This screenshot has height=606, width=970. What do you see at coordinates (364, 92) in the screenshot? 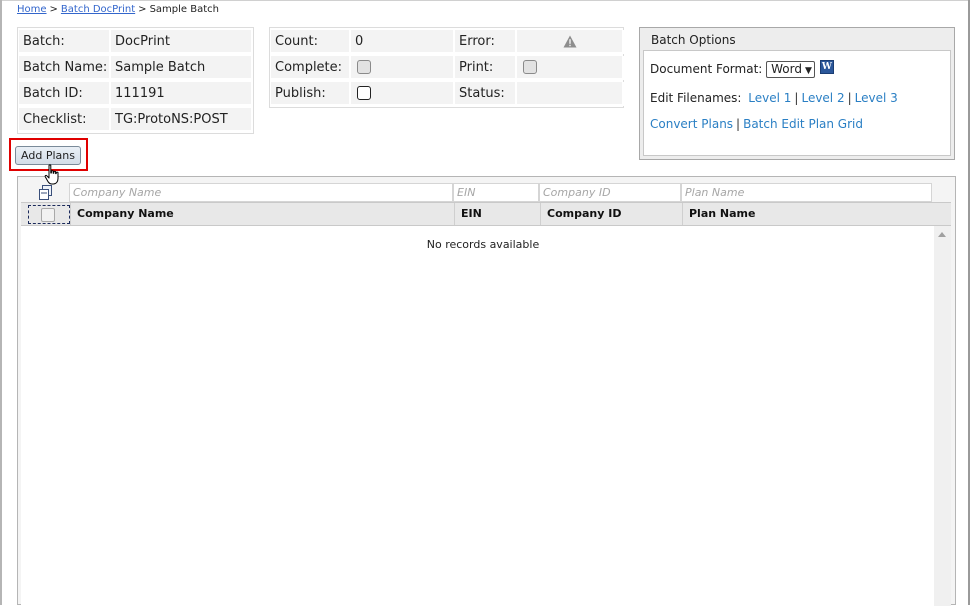
I see `publish-checkbox` at bounding box center [364, 92].